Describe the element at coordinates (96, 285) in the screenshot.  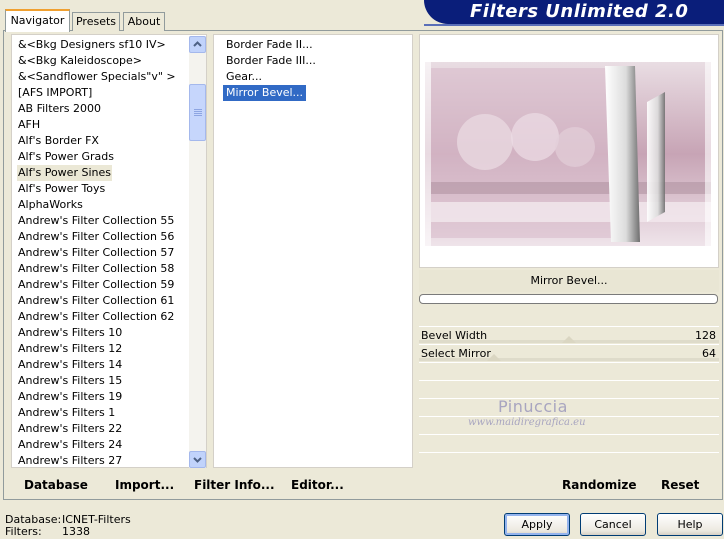
I see `filter-category-item: Andrew's Filter Collection 59` at that location.